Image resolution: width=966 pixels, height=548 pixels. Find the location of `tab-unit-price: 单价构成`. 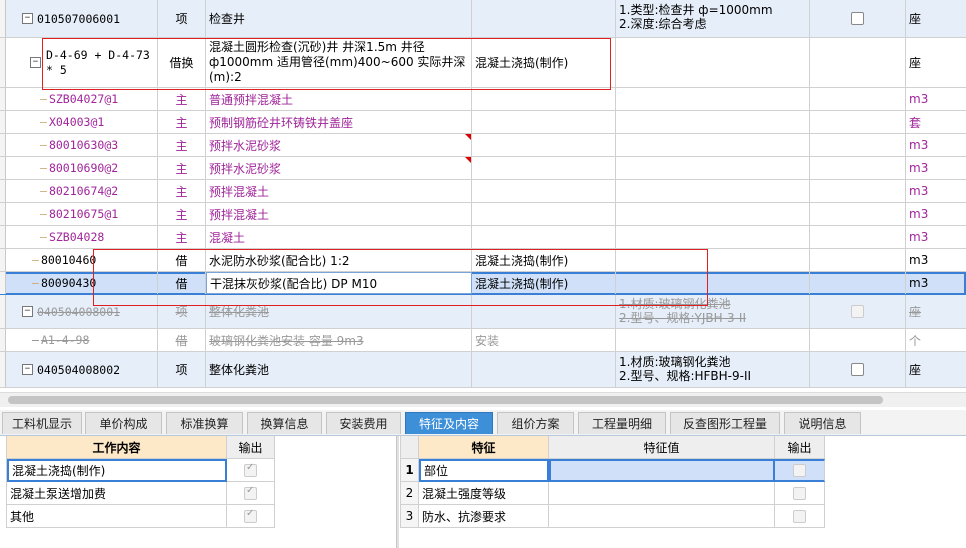

tab-unit-price: 单价构成 is located at coordinates (123, 423).